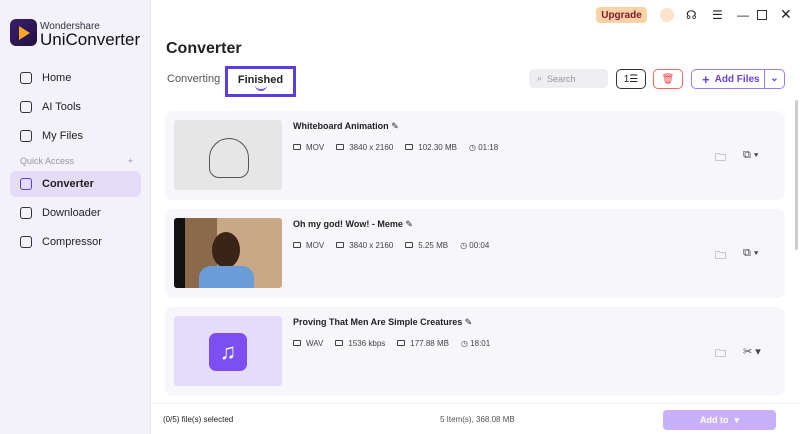  I want to click on sidebar-item-converter: Converter, so click(75, 184).